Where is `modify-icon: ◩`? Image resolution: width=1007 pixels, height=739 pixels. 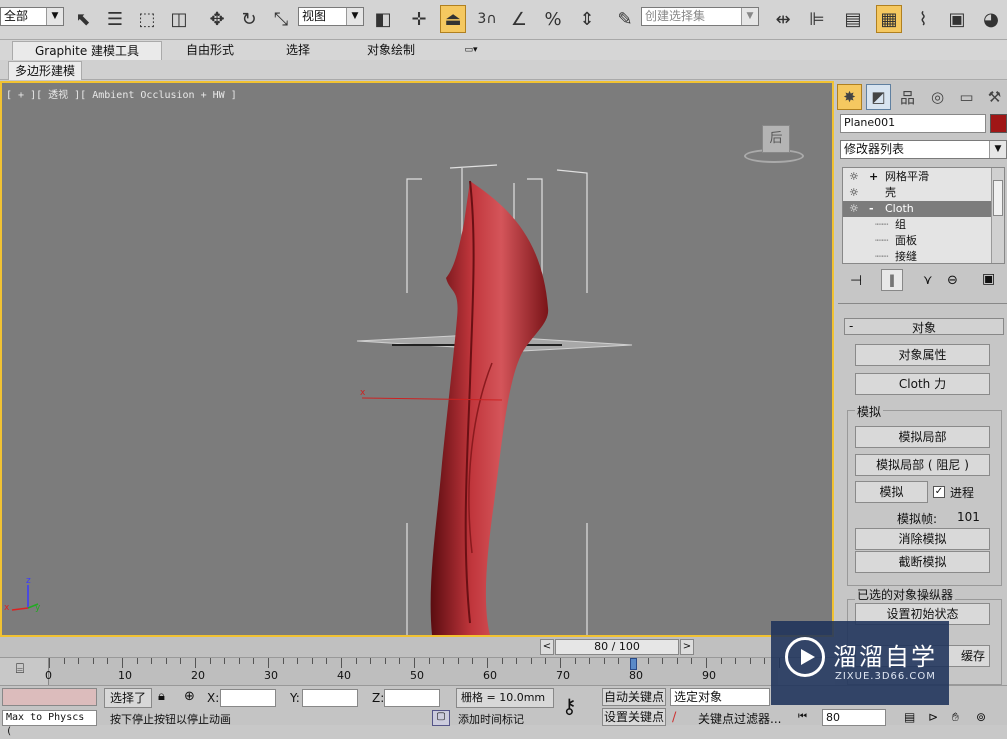 modify-icon: ◩ is located at coordinates (878, 97).